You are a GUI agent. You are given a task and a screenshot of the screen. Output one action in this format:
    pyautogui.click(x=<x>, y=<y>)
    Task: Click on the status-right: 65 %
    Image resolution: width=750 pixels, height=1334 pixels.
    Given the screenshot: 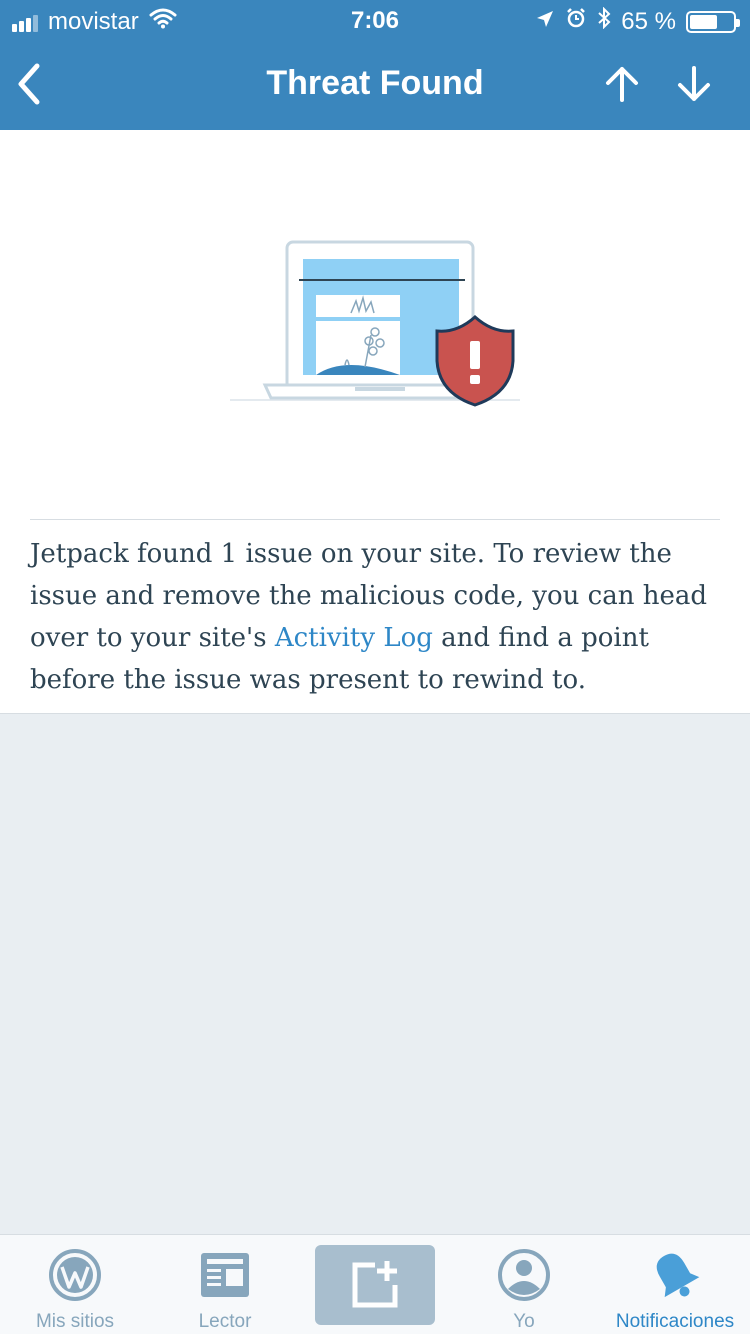 What is the action you would take?
    pyautogui.click(x=632, y=21)
    